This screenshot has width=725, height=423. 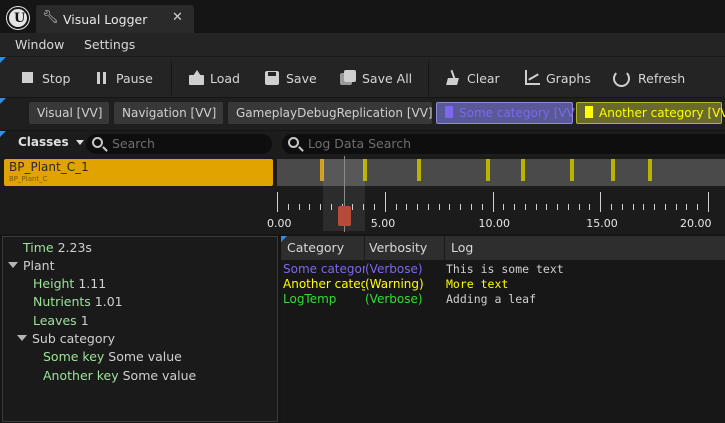 What do you see at coordinates (179, 144) in the screenshot?
I see `class-search-input: Search` at bounding box center [179, 144].